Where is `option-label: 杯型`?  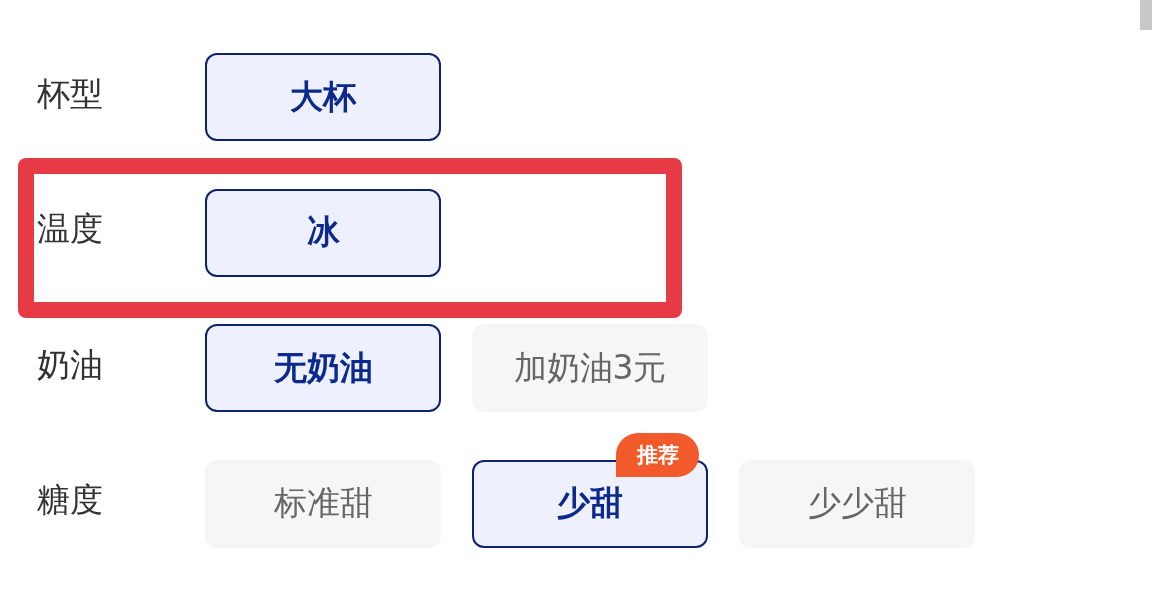 option-label: 杯型 is located at coordinates (70, 93).